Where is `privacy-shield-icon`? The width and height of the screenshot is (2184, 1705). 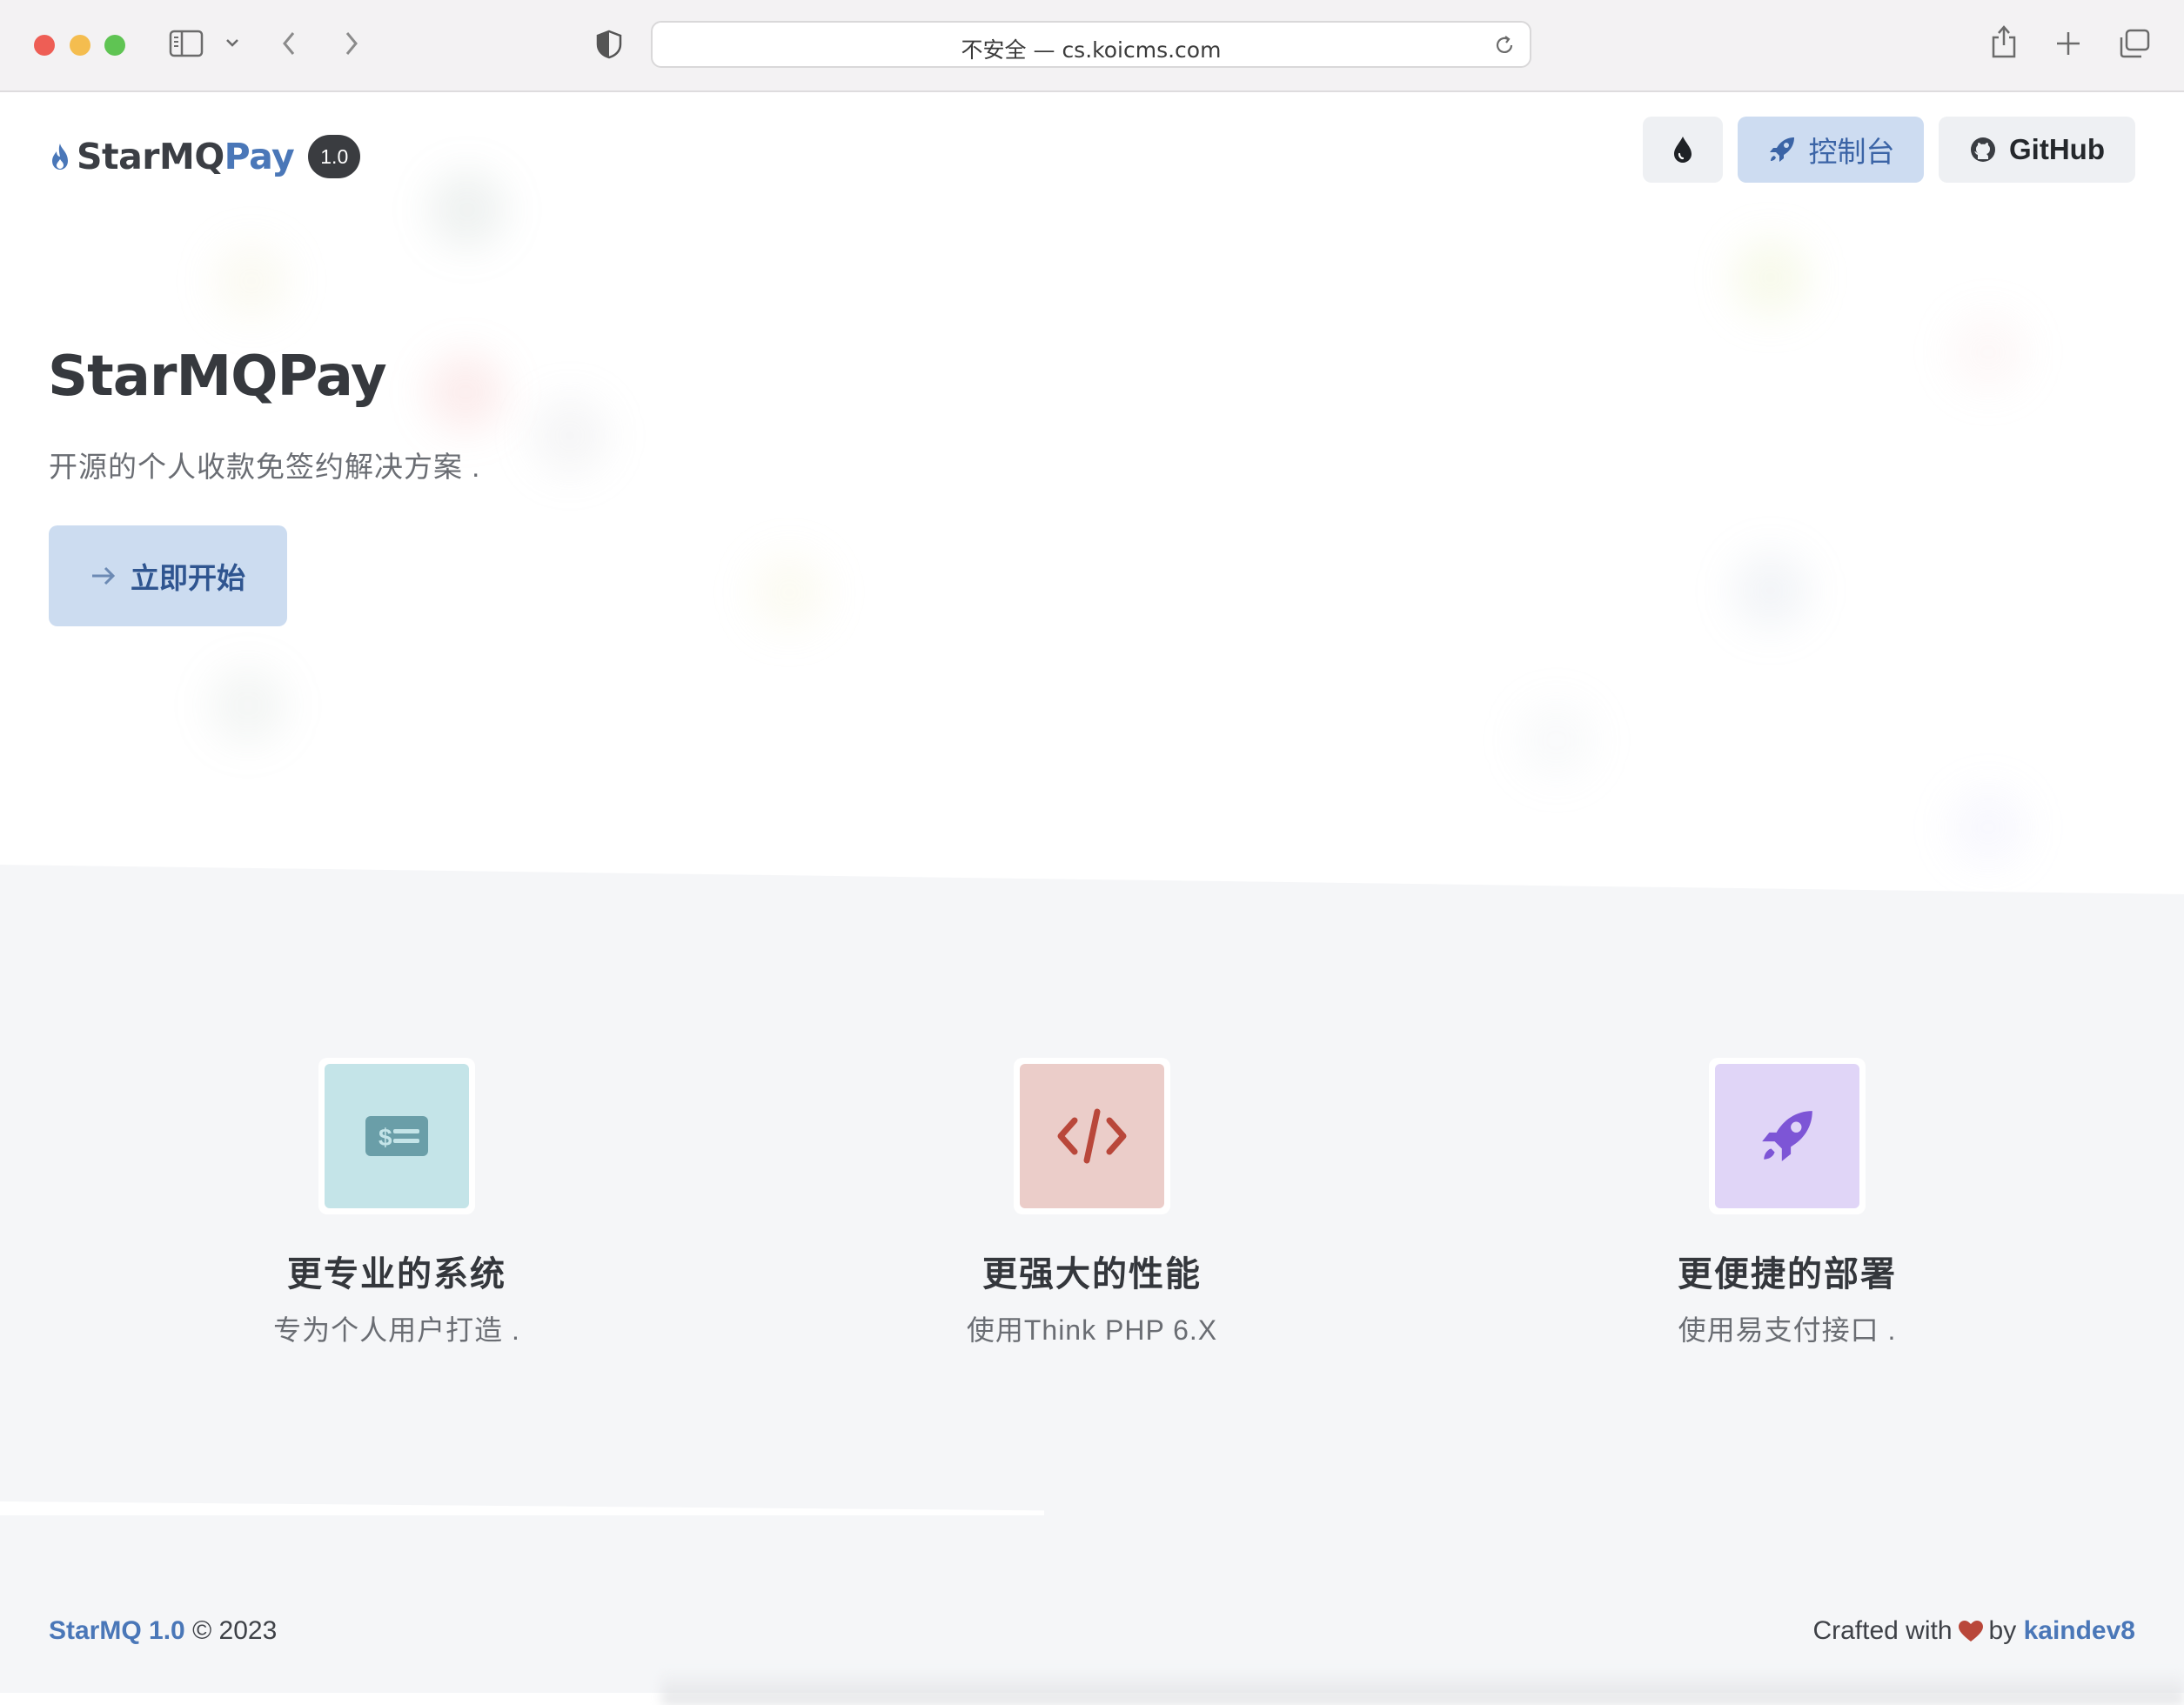
privacy-shield-icon is located at coordinates (609, 44).